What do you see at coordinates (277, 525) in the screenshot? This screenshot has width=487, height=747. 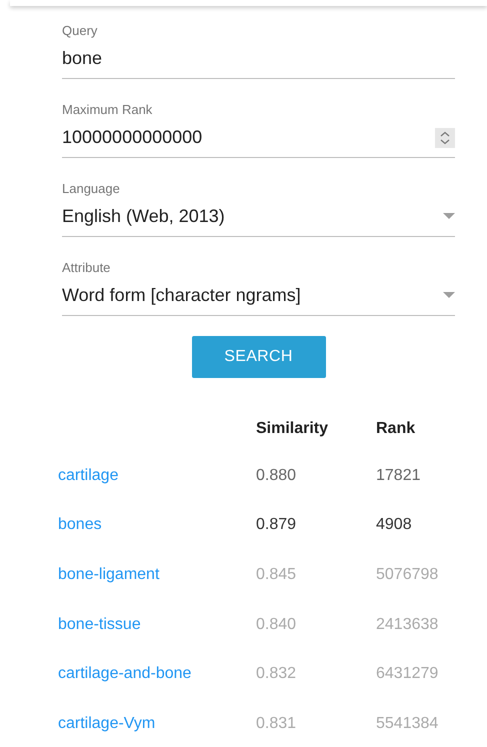 I see `similarity-cell-text: 0.879` at bounding box center [277, 525].